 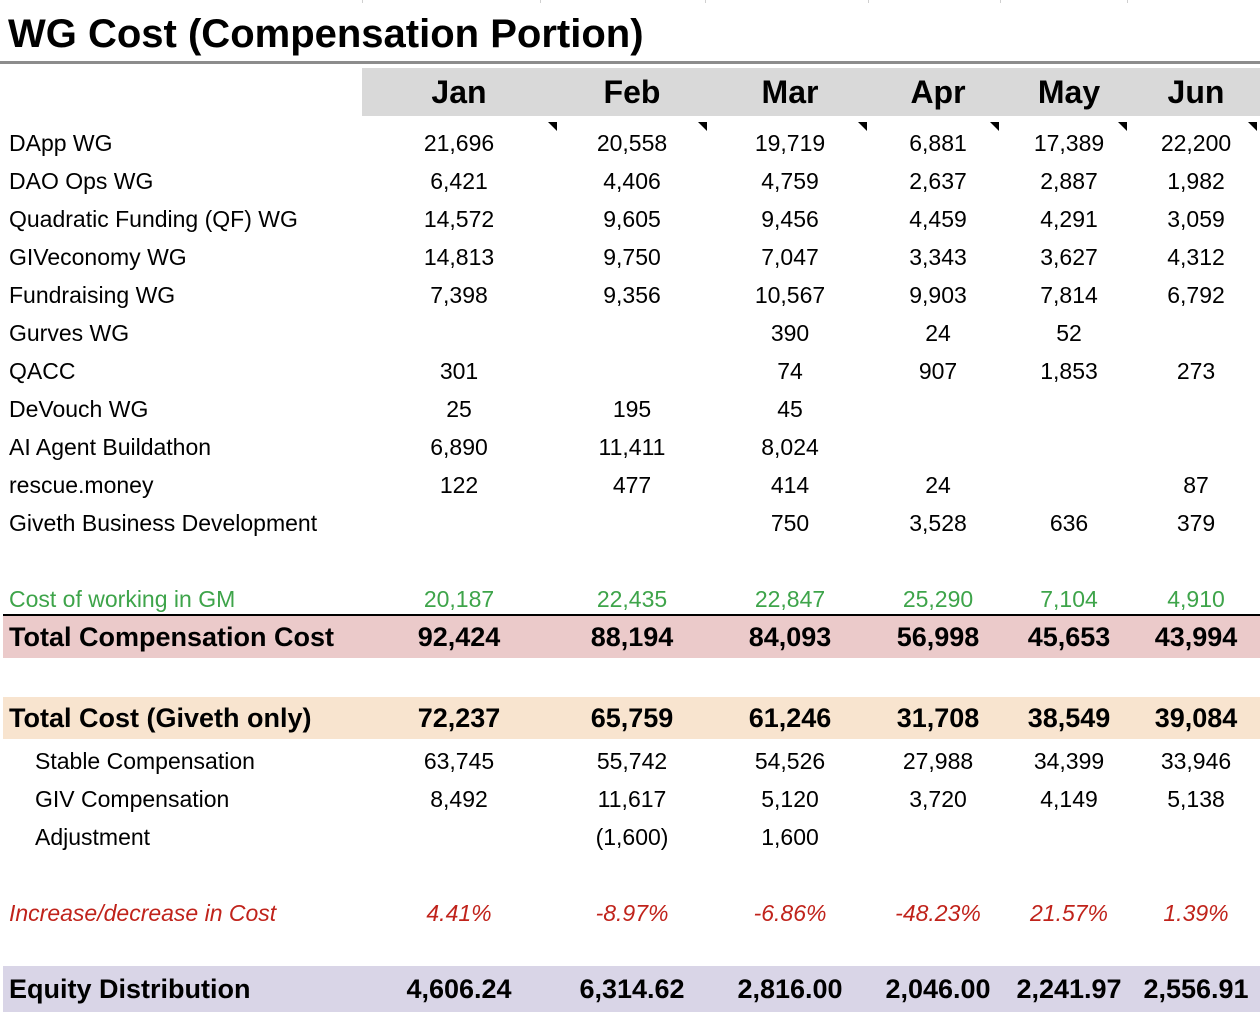 I want to click on month-header-cell: Jan, so click(x=459, y=92).